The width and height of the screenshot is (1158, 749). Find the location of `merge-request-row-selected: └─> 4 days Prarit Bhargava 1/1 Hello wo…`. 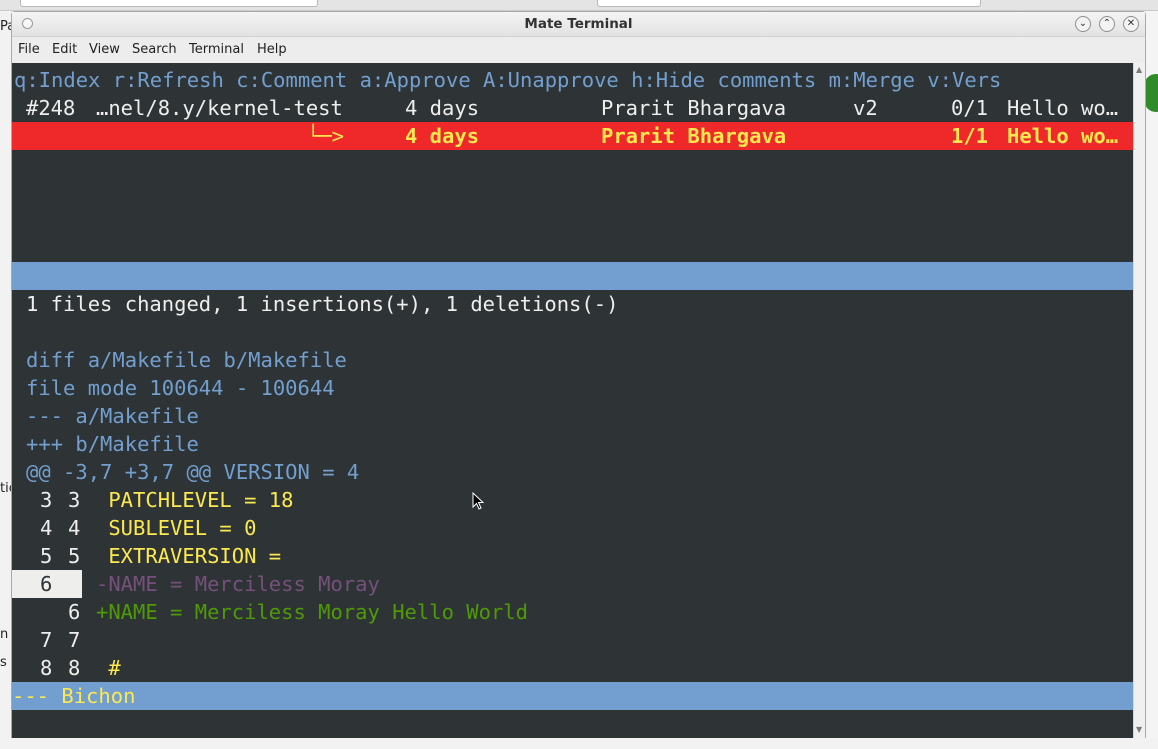

merge-request-row-selected: └─> 4 days Prarit Bhargava 1/1 Hello wo… is located at coordinates (572, 136).